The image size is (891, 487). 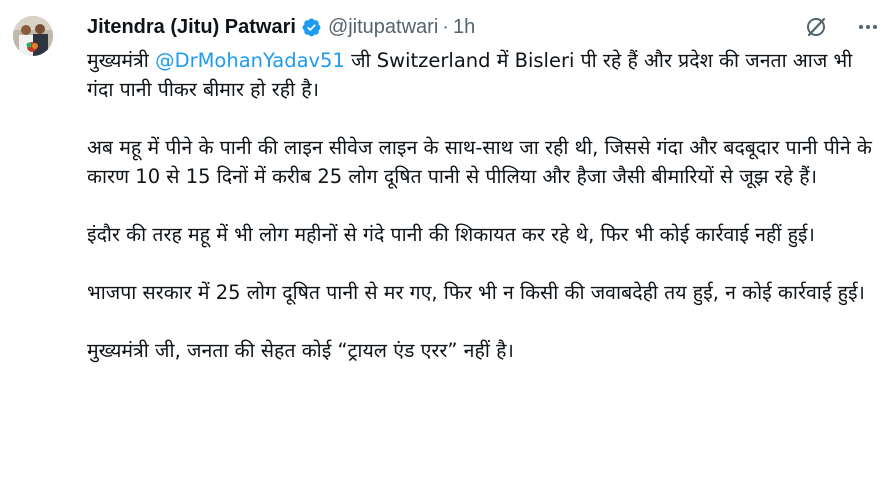 What do you see at coordinates (816, 27) in the screenshot?
I see `grok-icon` at bounding box center [816, 27].